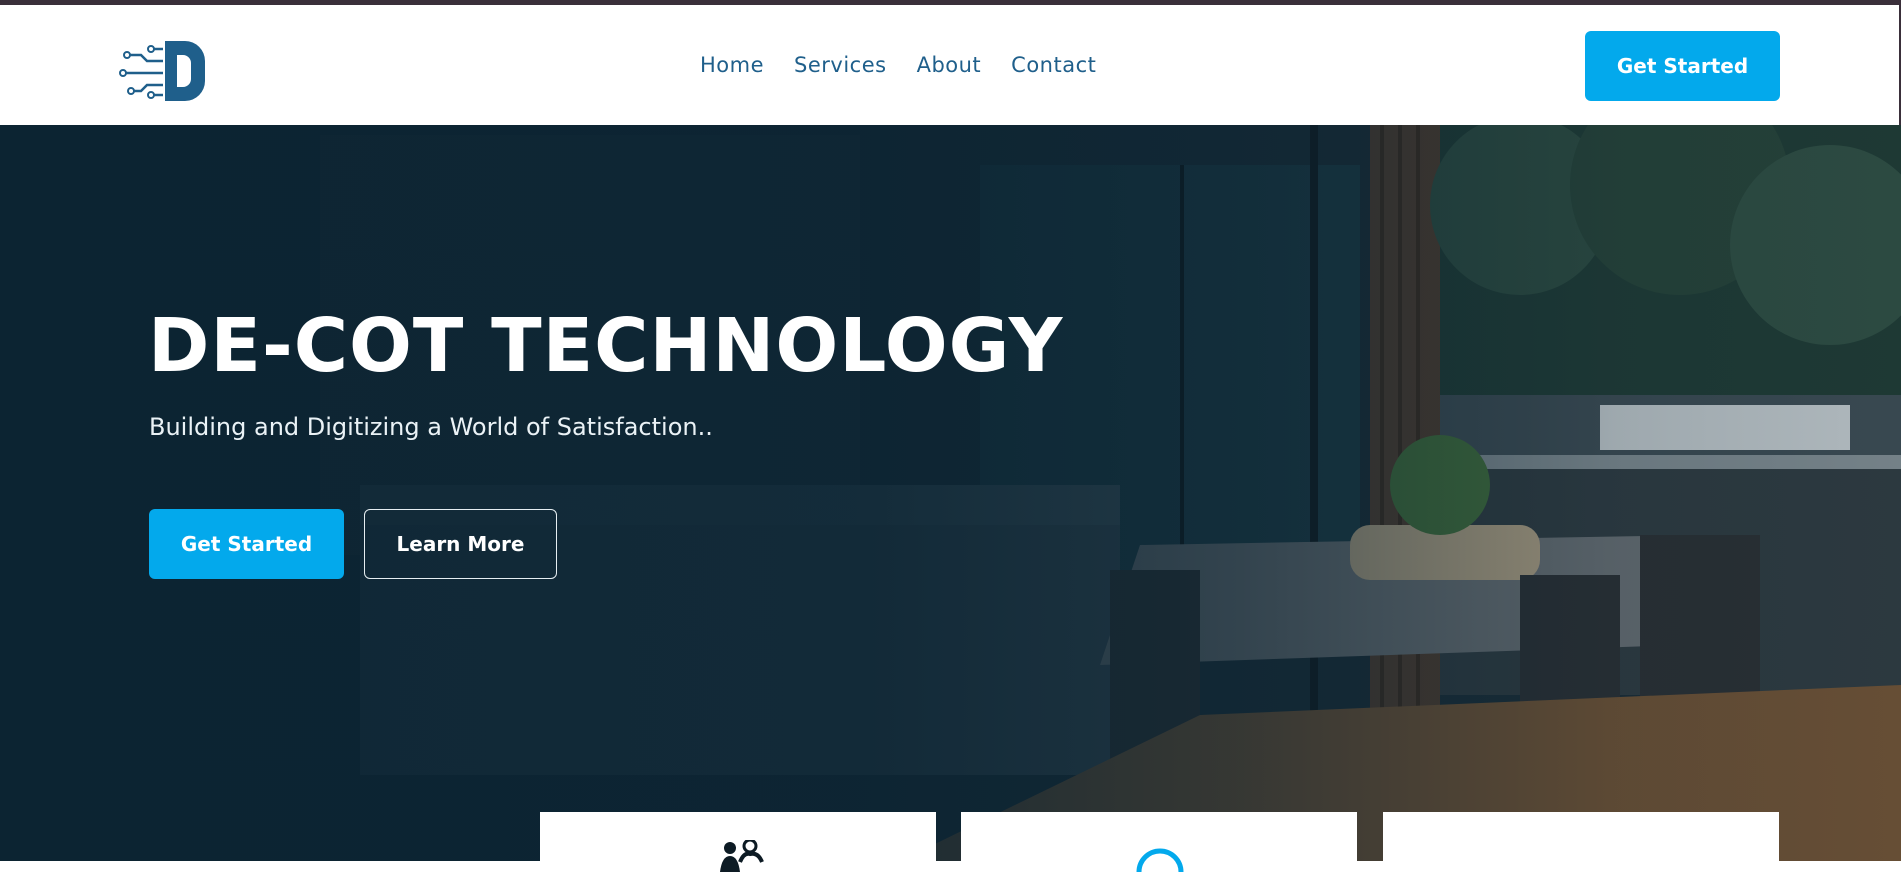 The height and width of the screenshot is (872, 1901). What do you see at coordinates (246, 544) in the screenshot?
I see `hero-get-started-button: Get Started` at bounding box center [246, 544].